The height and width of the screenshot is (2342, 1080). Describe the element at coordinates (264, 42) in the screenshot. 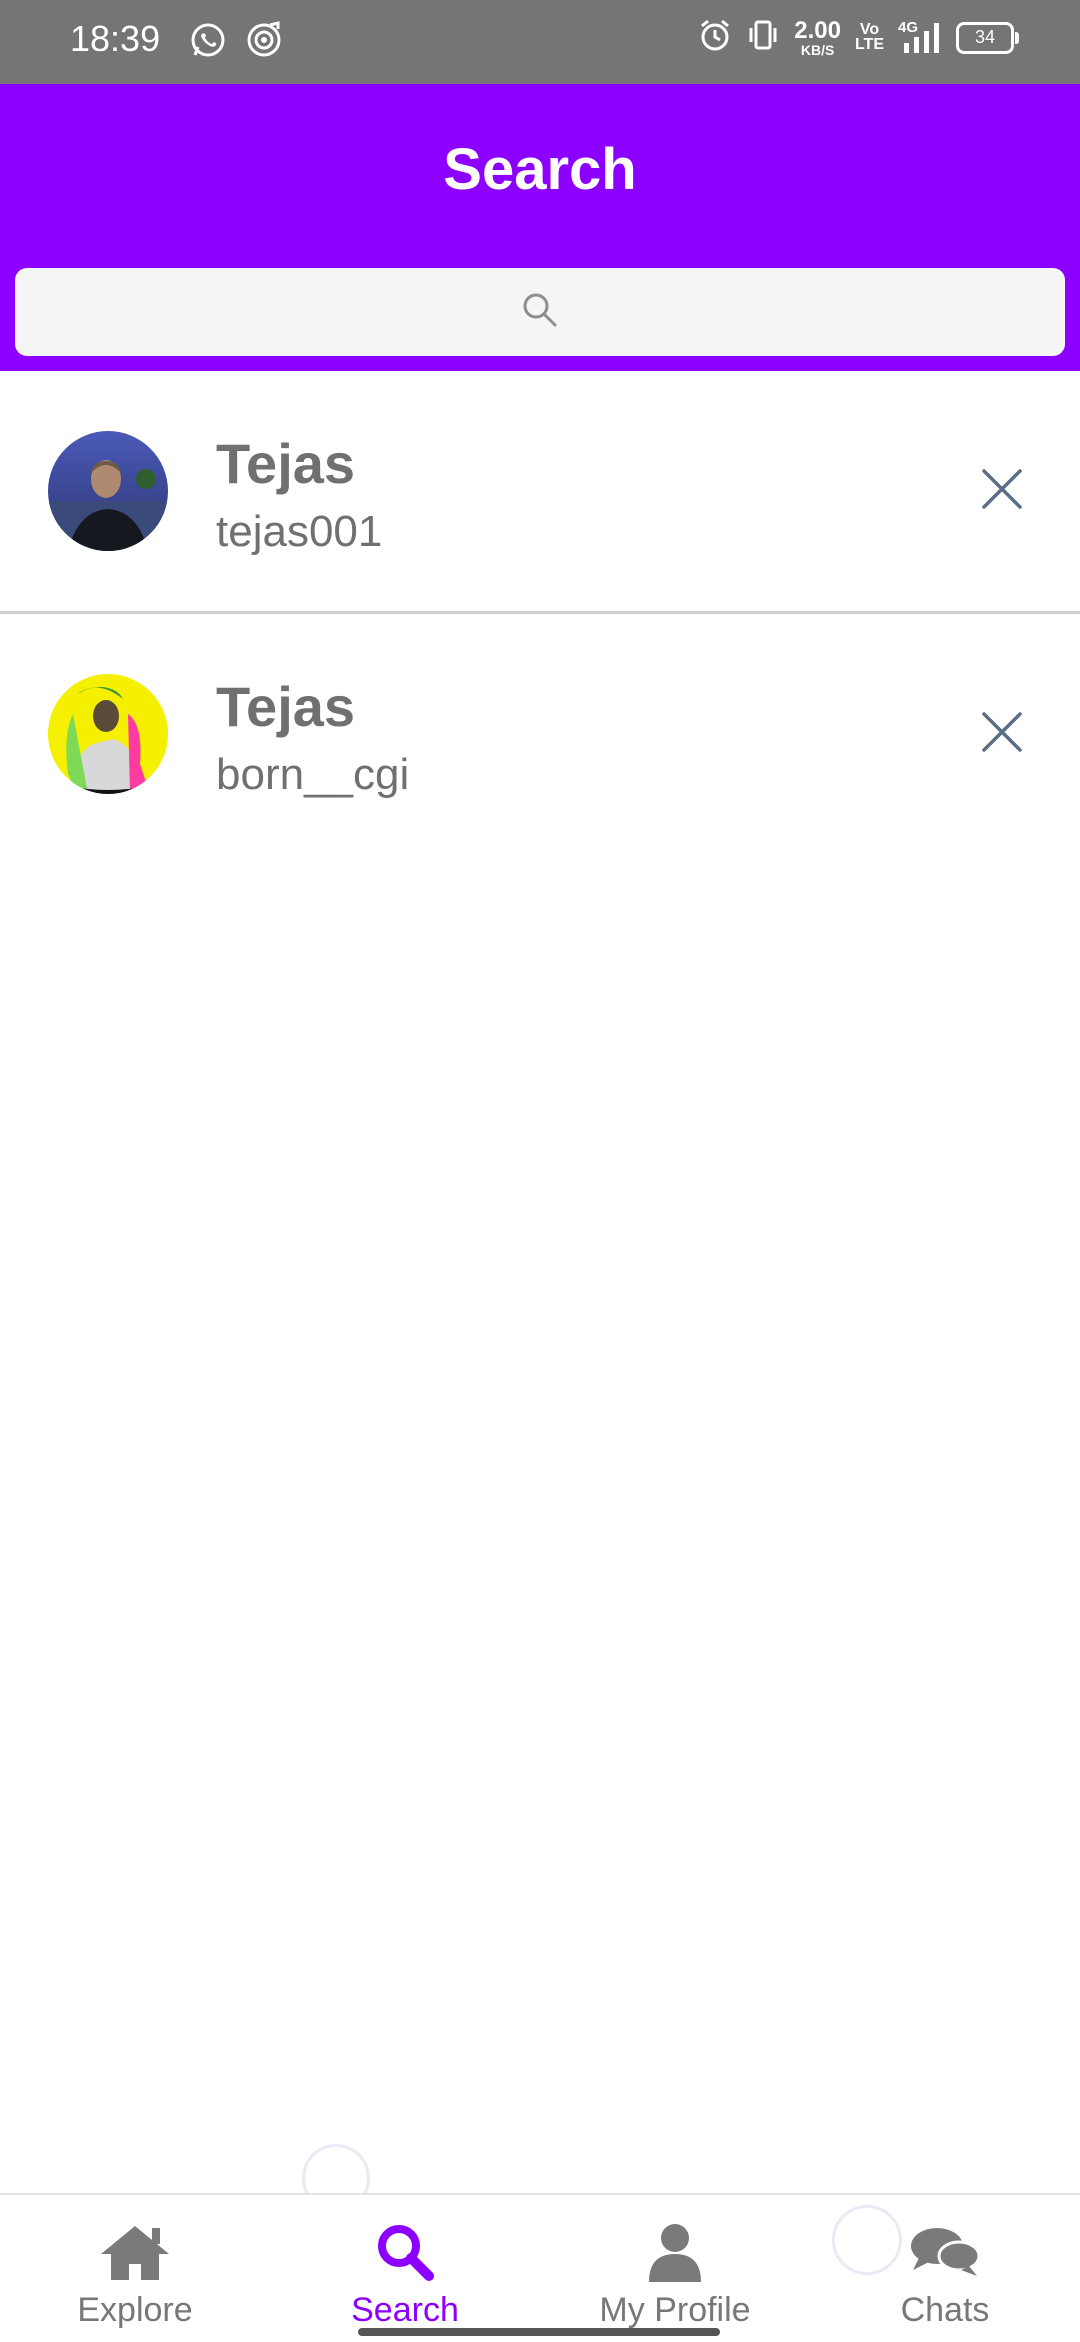

I see `music-app-icon` at that location.